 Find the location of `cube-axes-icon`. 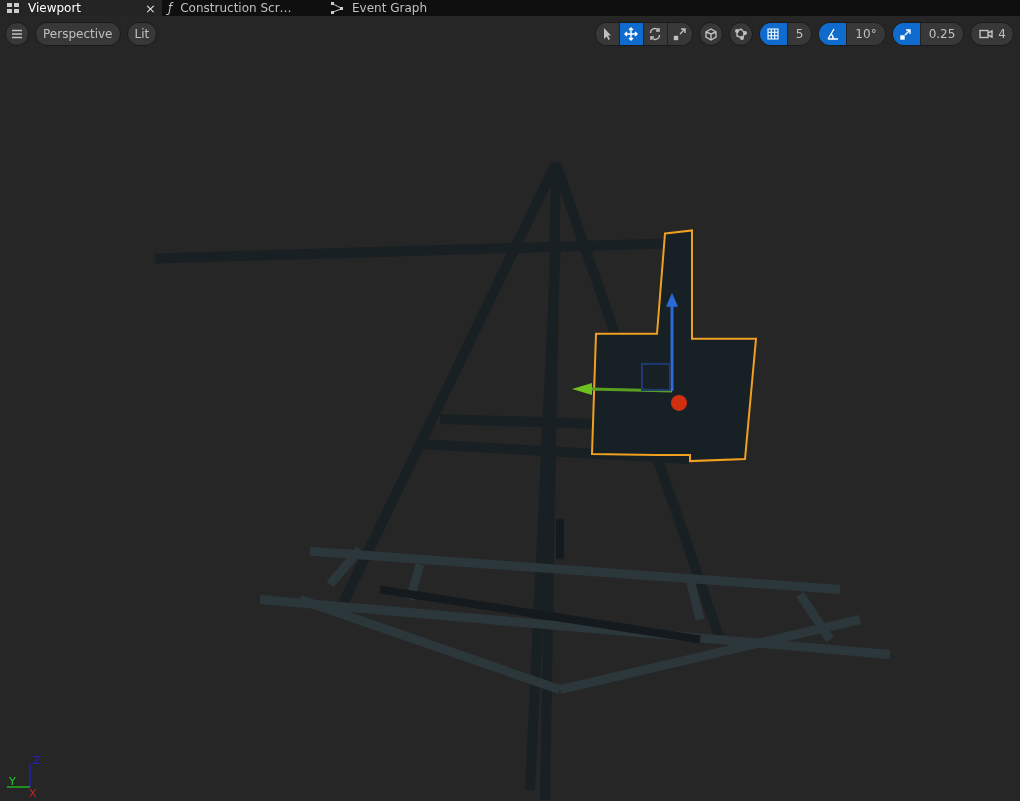

cube-axes-icon is located at coordinates (710, 34).